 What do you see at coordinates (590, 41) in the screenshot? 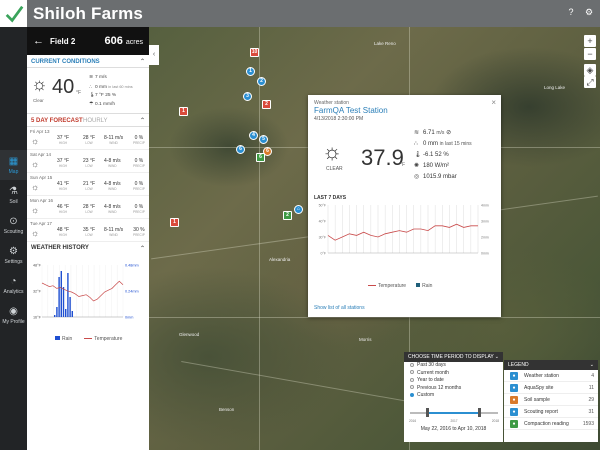
I see `zoom-in-button: +` at bounding box center [590, 41].